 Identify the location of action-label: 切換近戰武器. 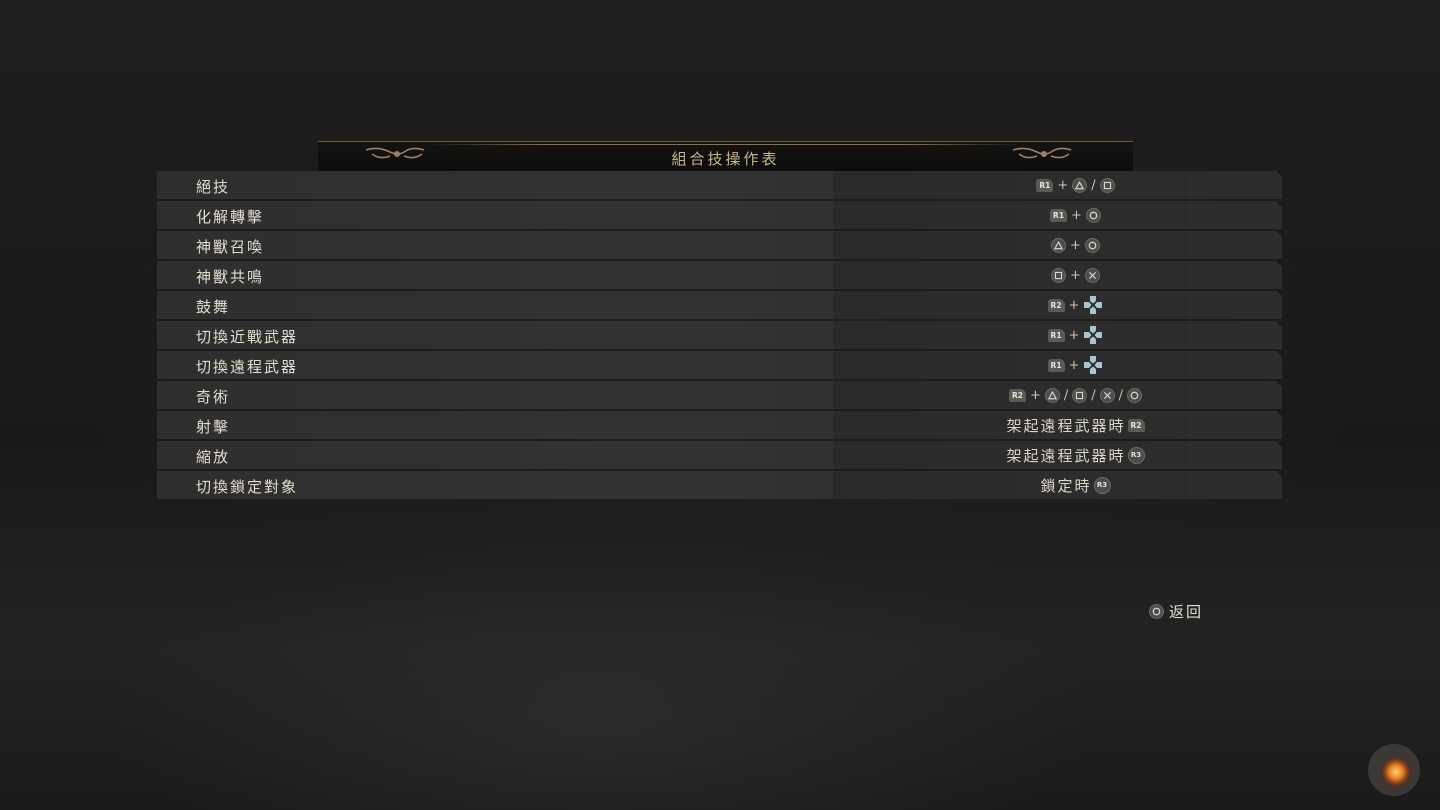
(247, 337).